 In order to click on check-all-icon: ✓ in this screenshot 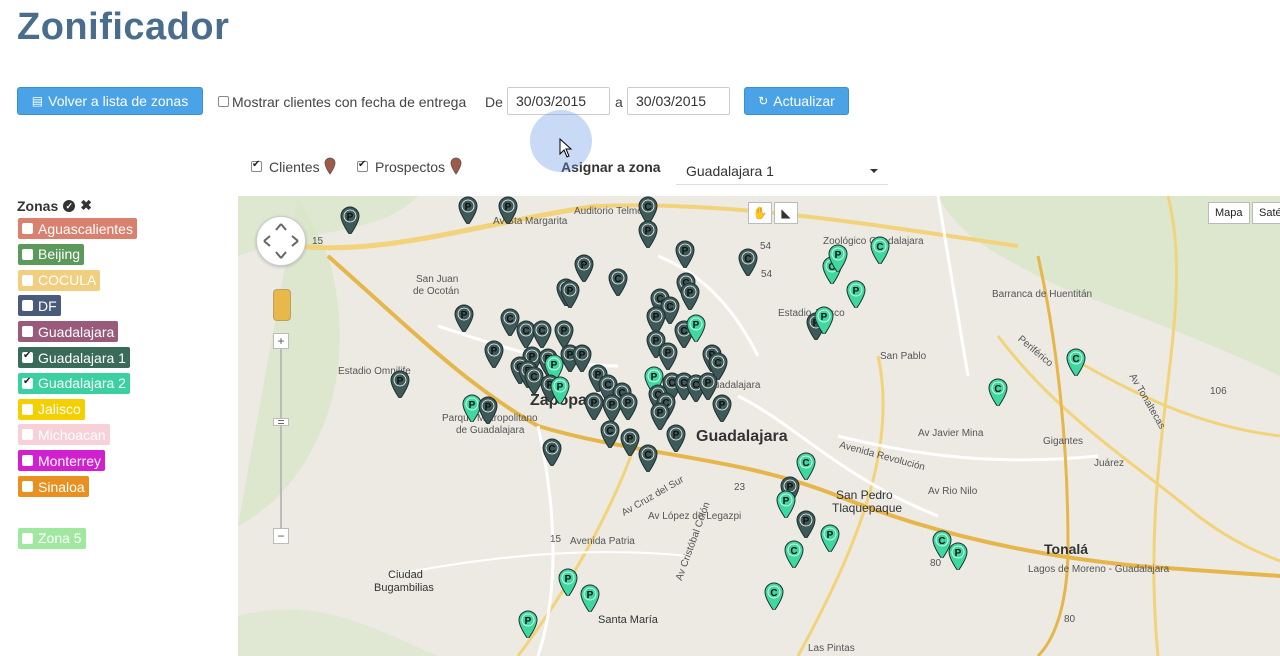, I will do `click(69, 205)`.